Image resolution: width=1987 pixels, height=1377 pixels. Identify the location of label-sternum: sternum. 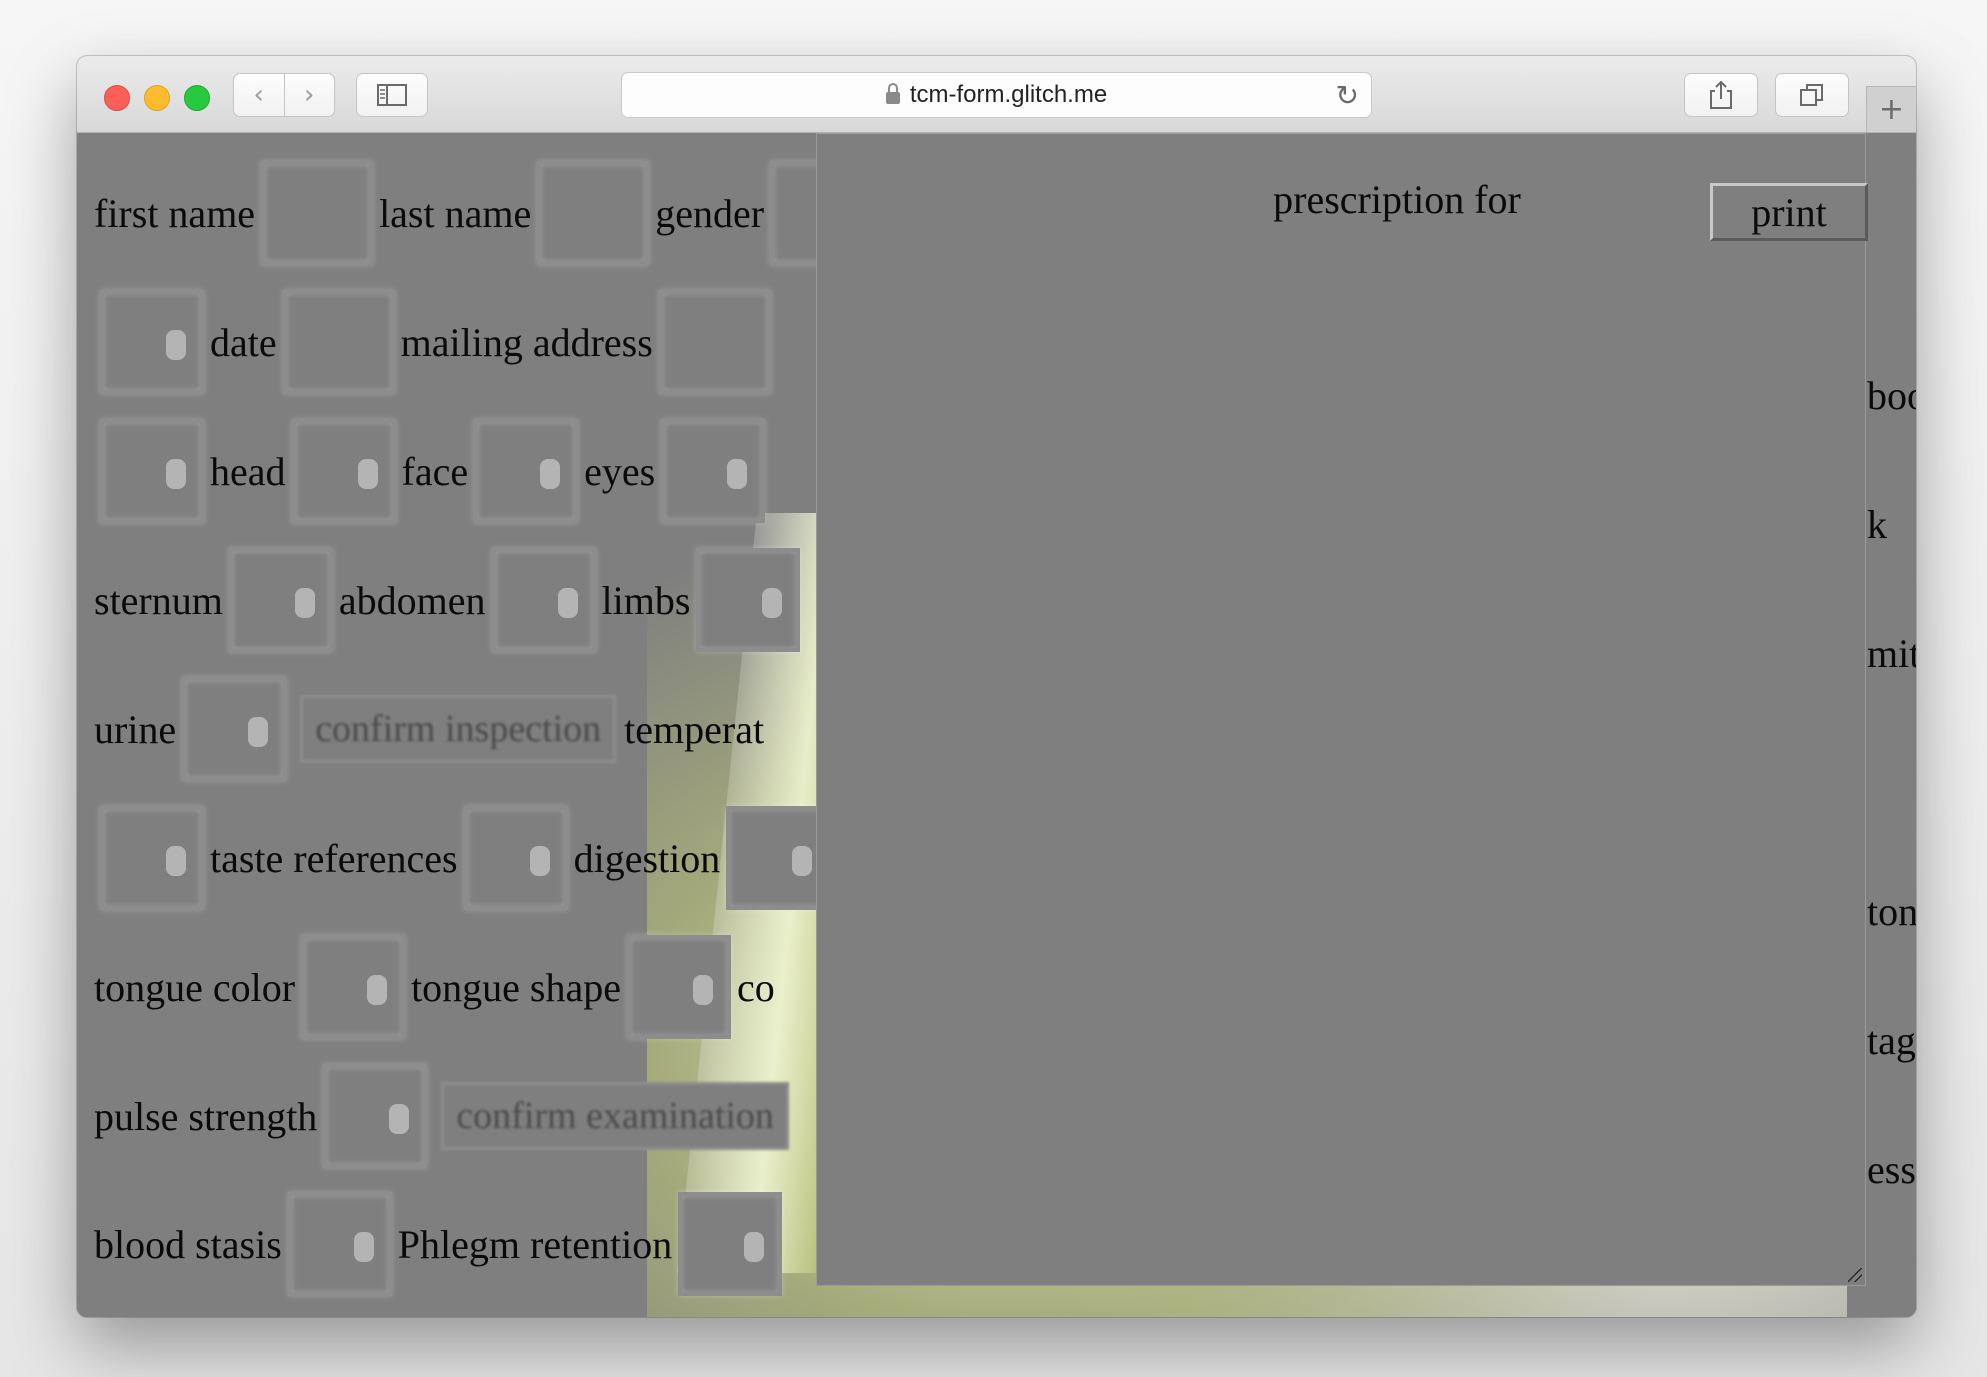
(158, 600).